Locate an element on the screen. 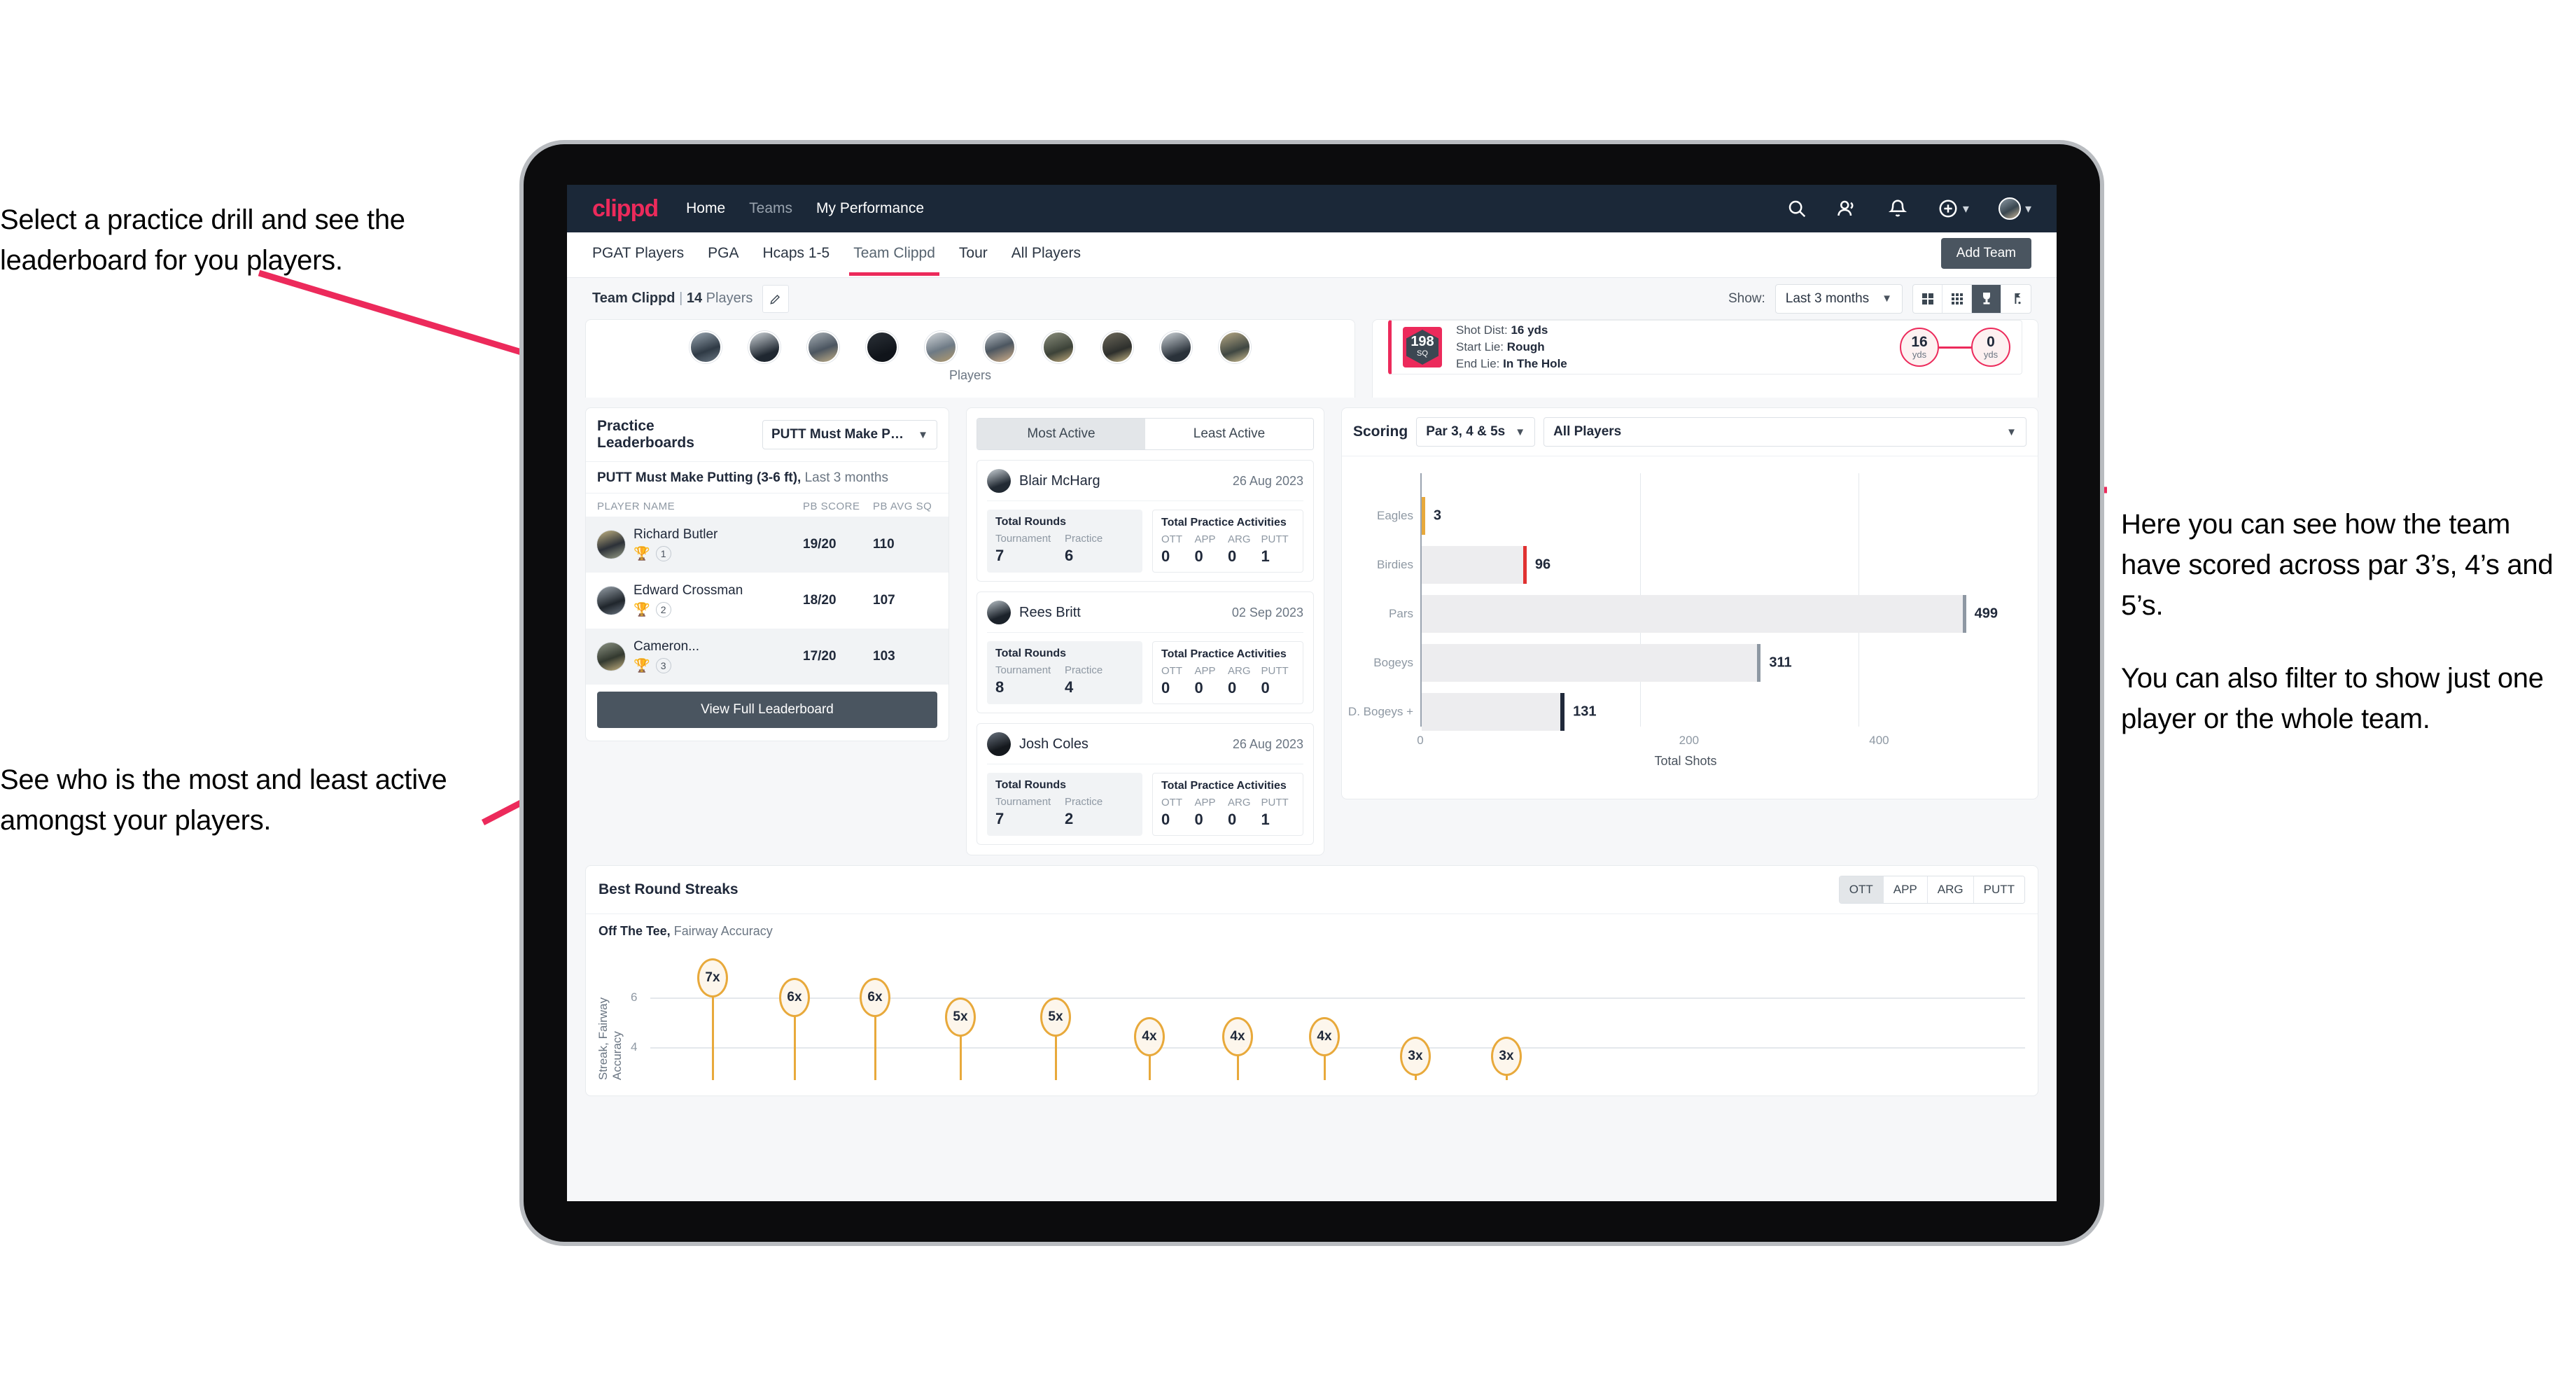 The height and width of the screenshot is (1386, 2576). tab-least-active: Least Active is located at coordinates (1229, 434).